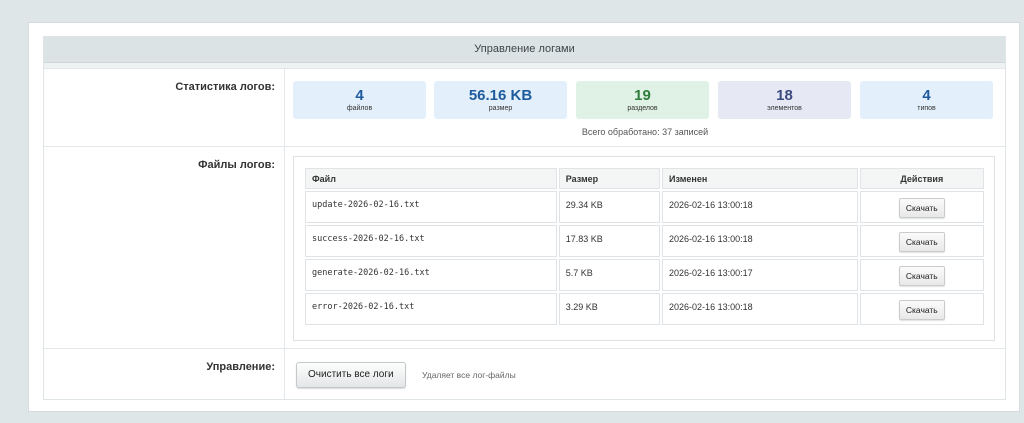 This screenshot has height=423, width=1024. I want to click on file-name: error-2026-02-16.txt, so click(431, 309).